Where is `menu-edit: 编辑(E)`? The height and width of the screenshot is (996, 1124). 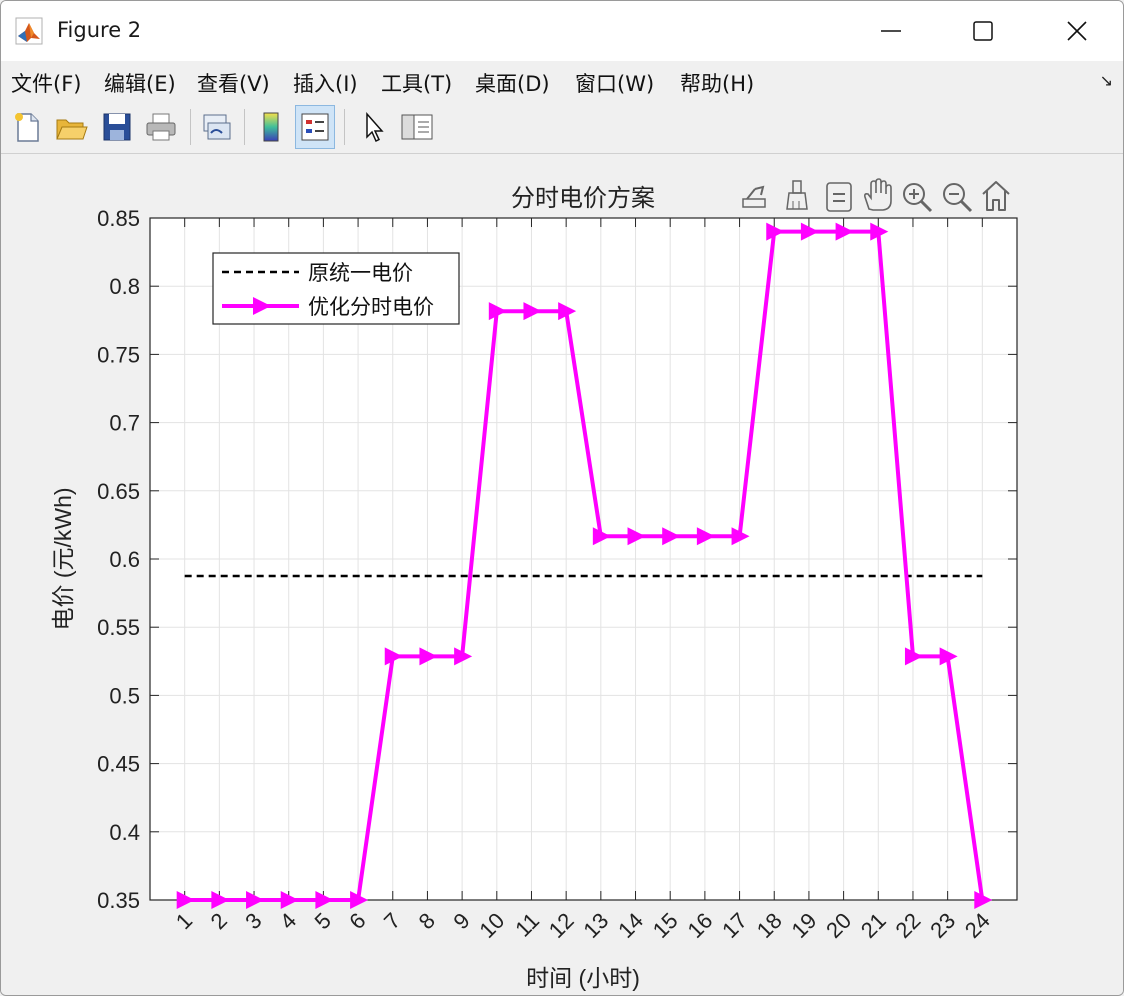 menu-edit: 编辑(E) is located at coordinates (140, 83).